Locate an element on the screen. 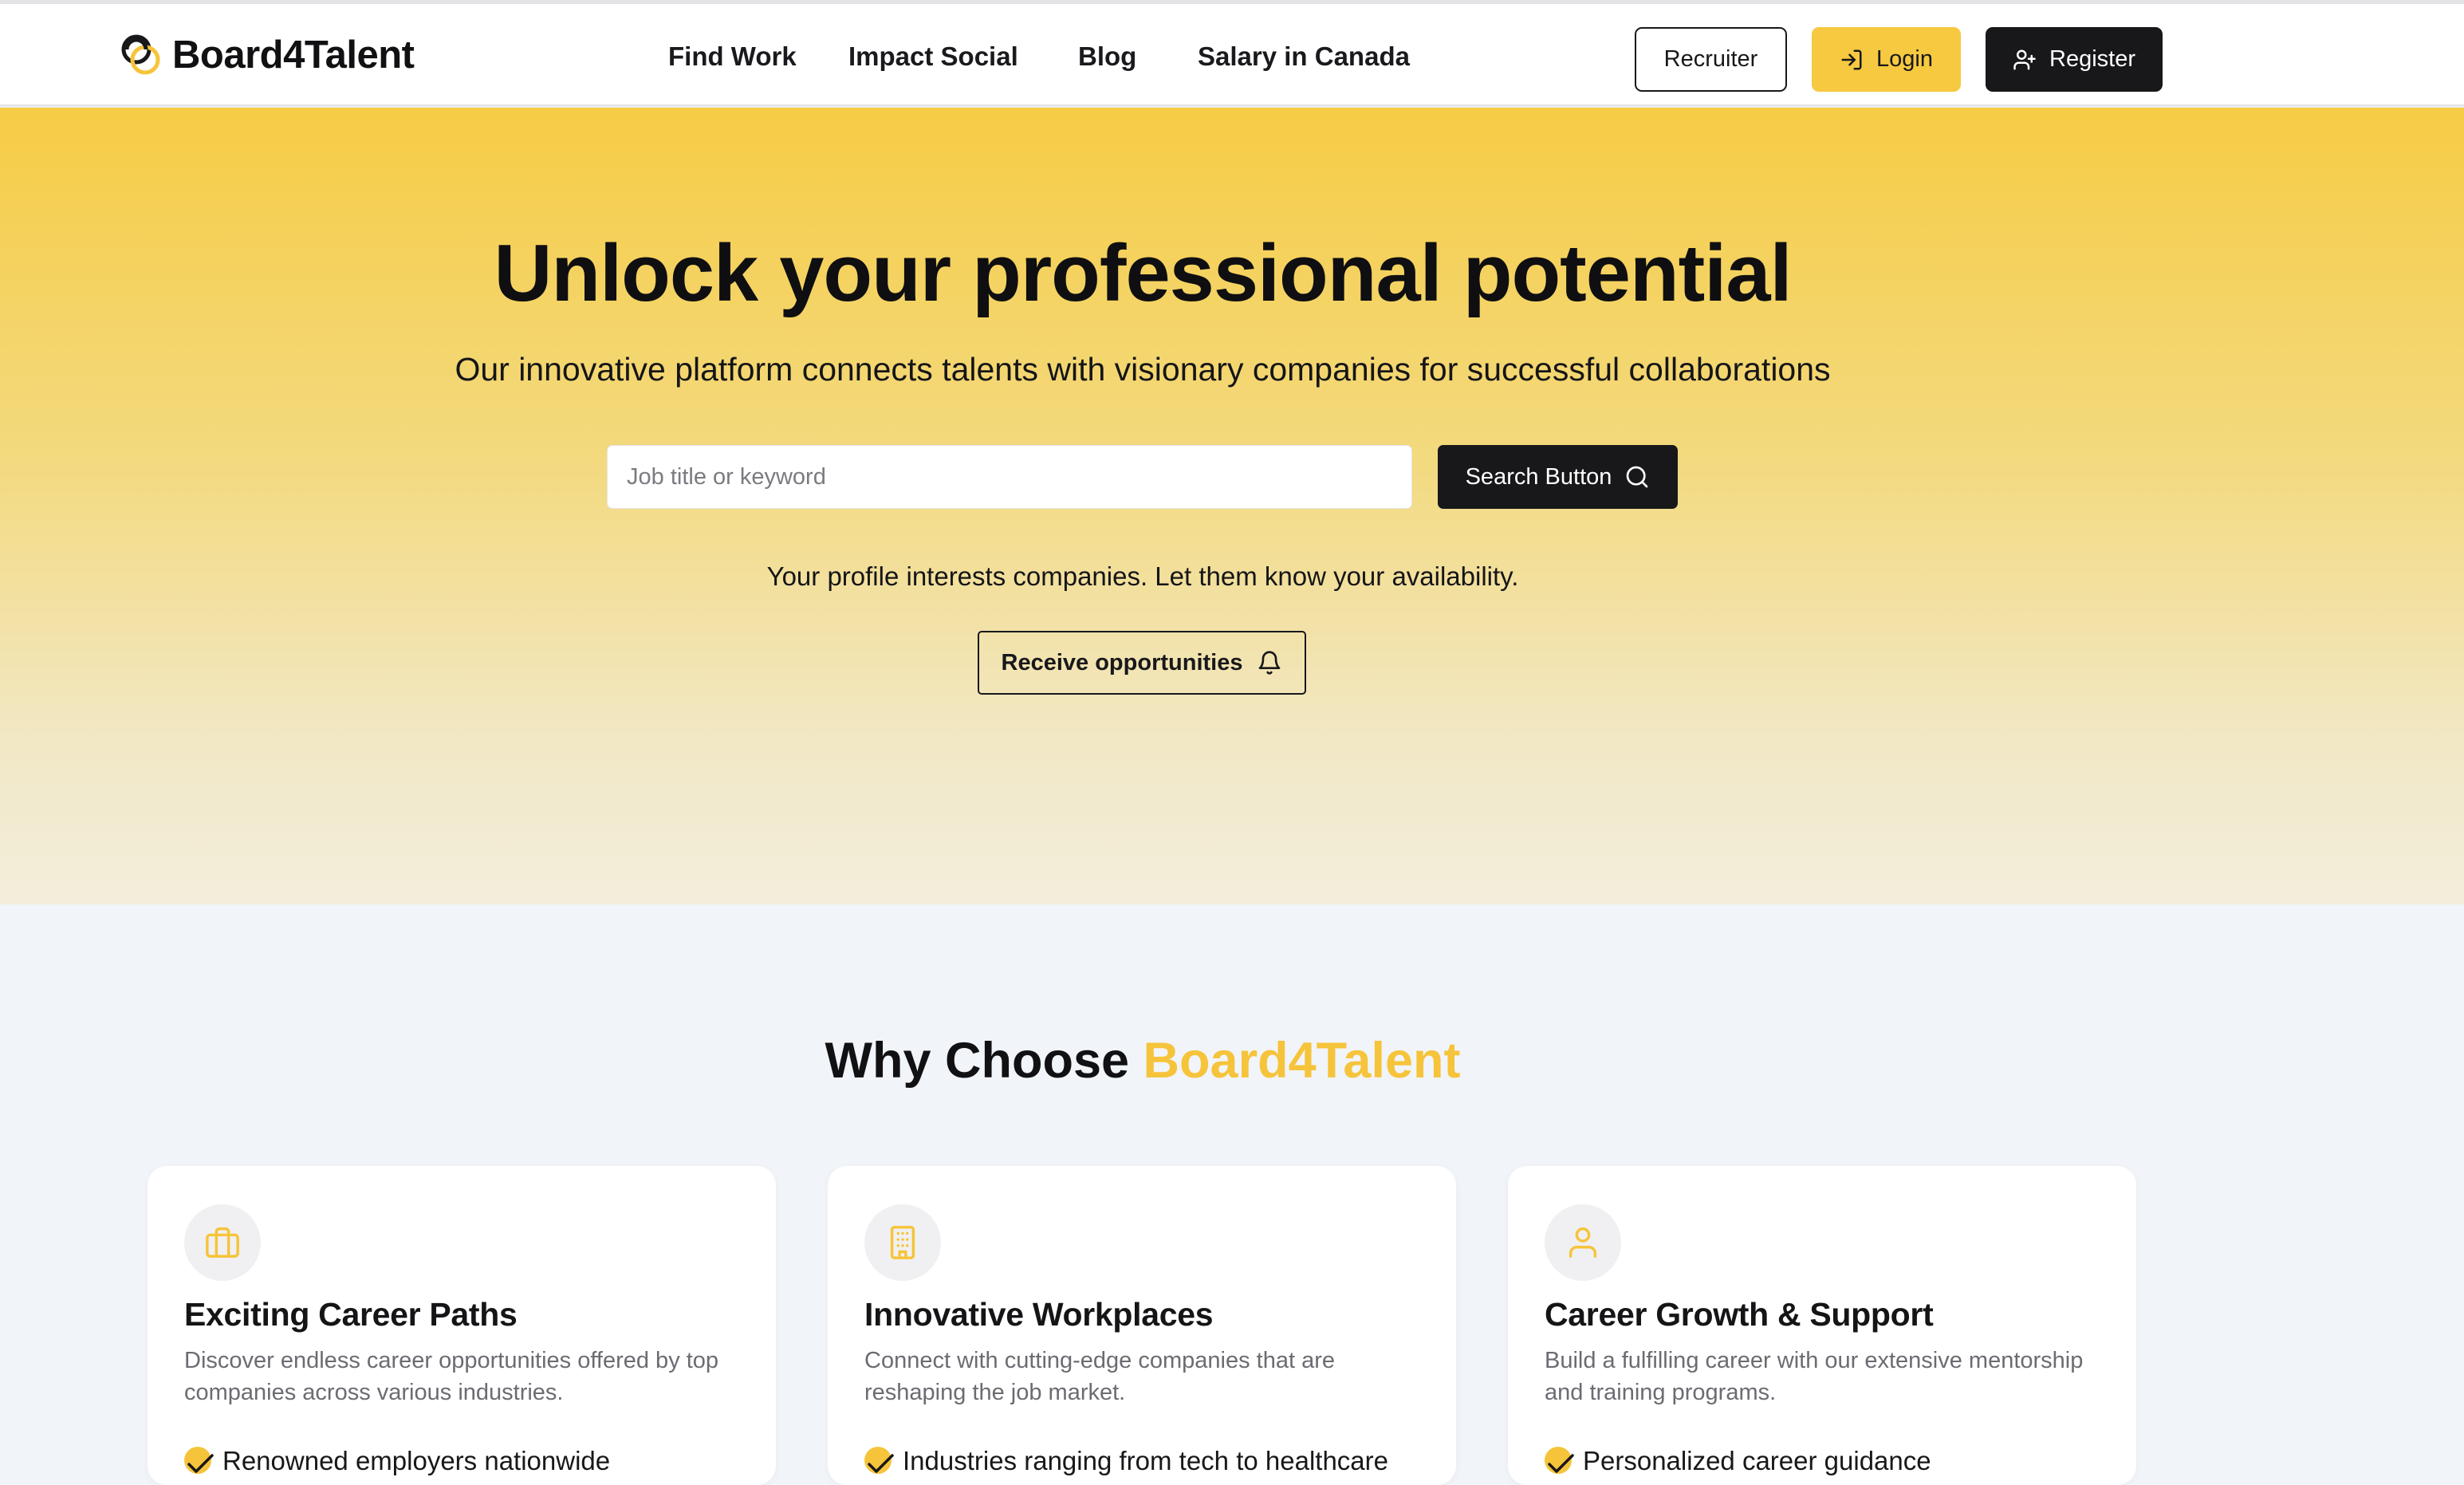 The height and width of the screenshot is (1485, 2464). briefcase-icon is located at coordinates (222, 1242).